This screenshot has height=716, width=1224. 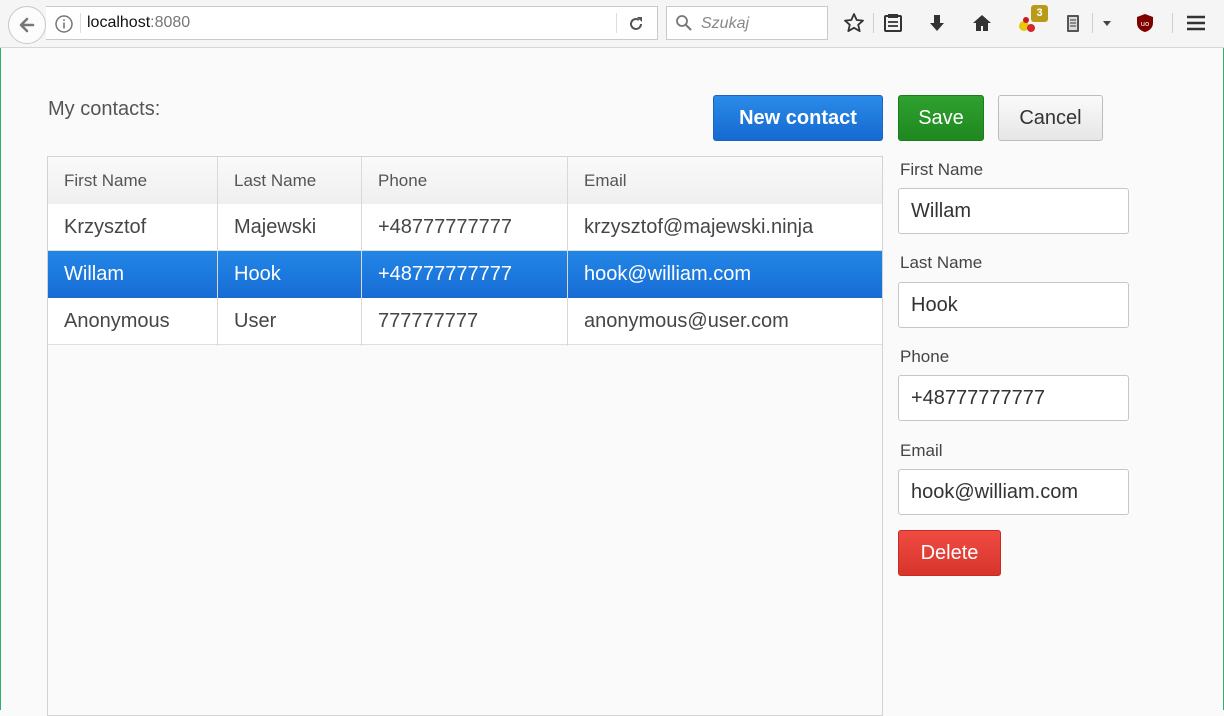 I want to click on url-port: :8080, so click(x=170, y=22).